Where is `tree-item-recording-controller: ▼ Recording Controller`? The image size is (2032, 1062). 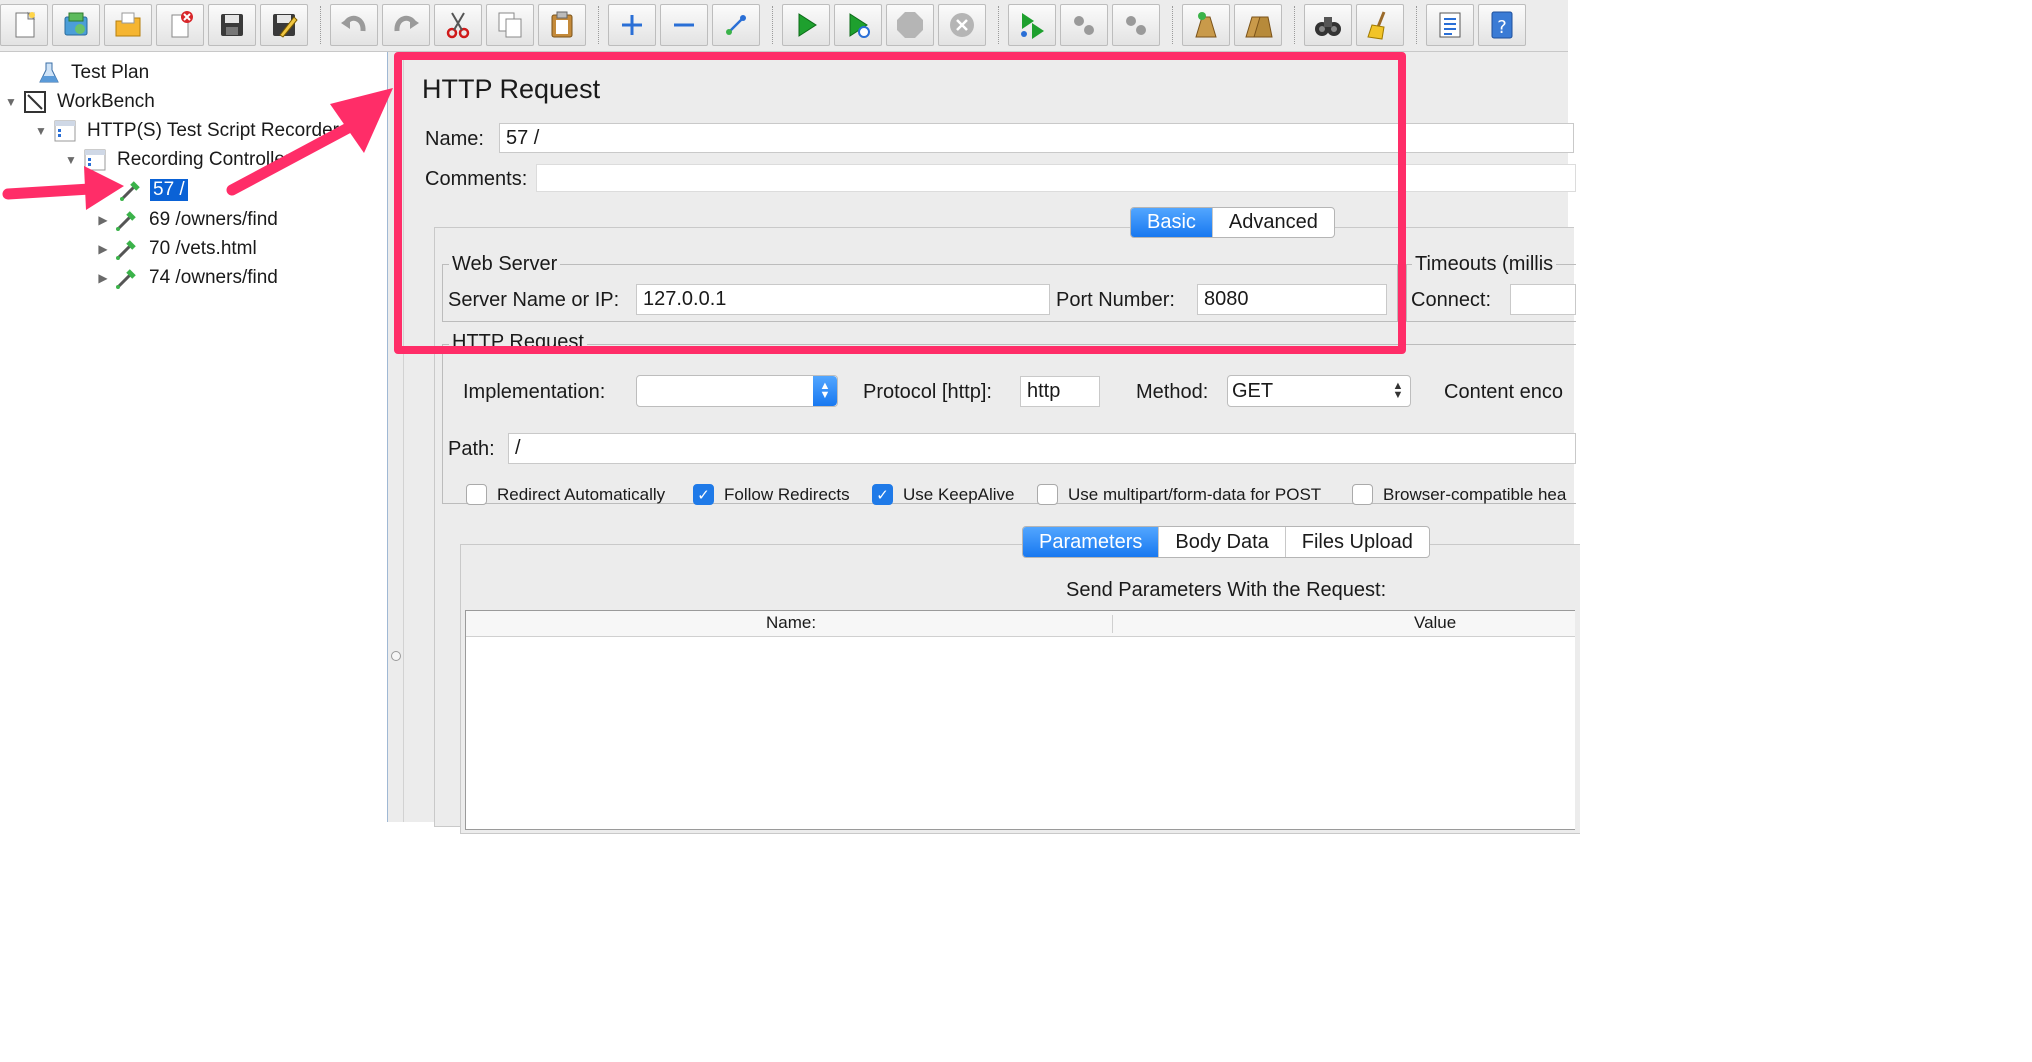
tree-item-recording-controller: ▼ Recording Controller is located at coordinates (179, 160).